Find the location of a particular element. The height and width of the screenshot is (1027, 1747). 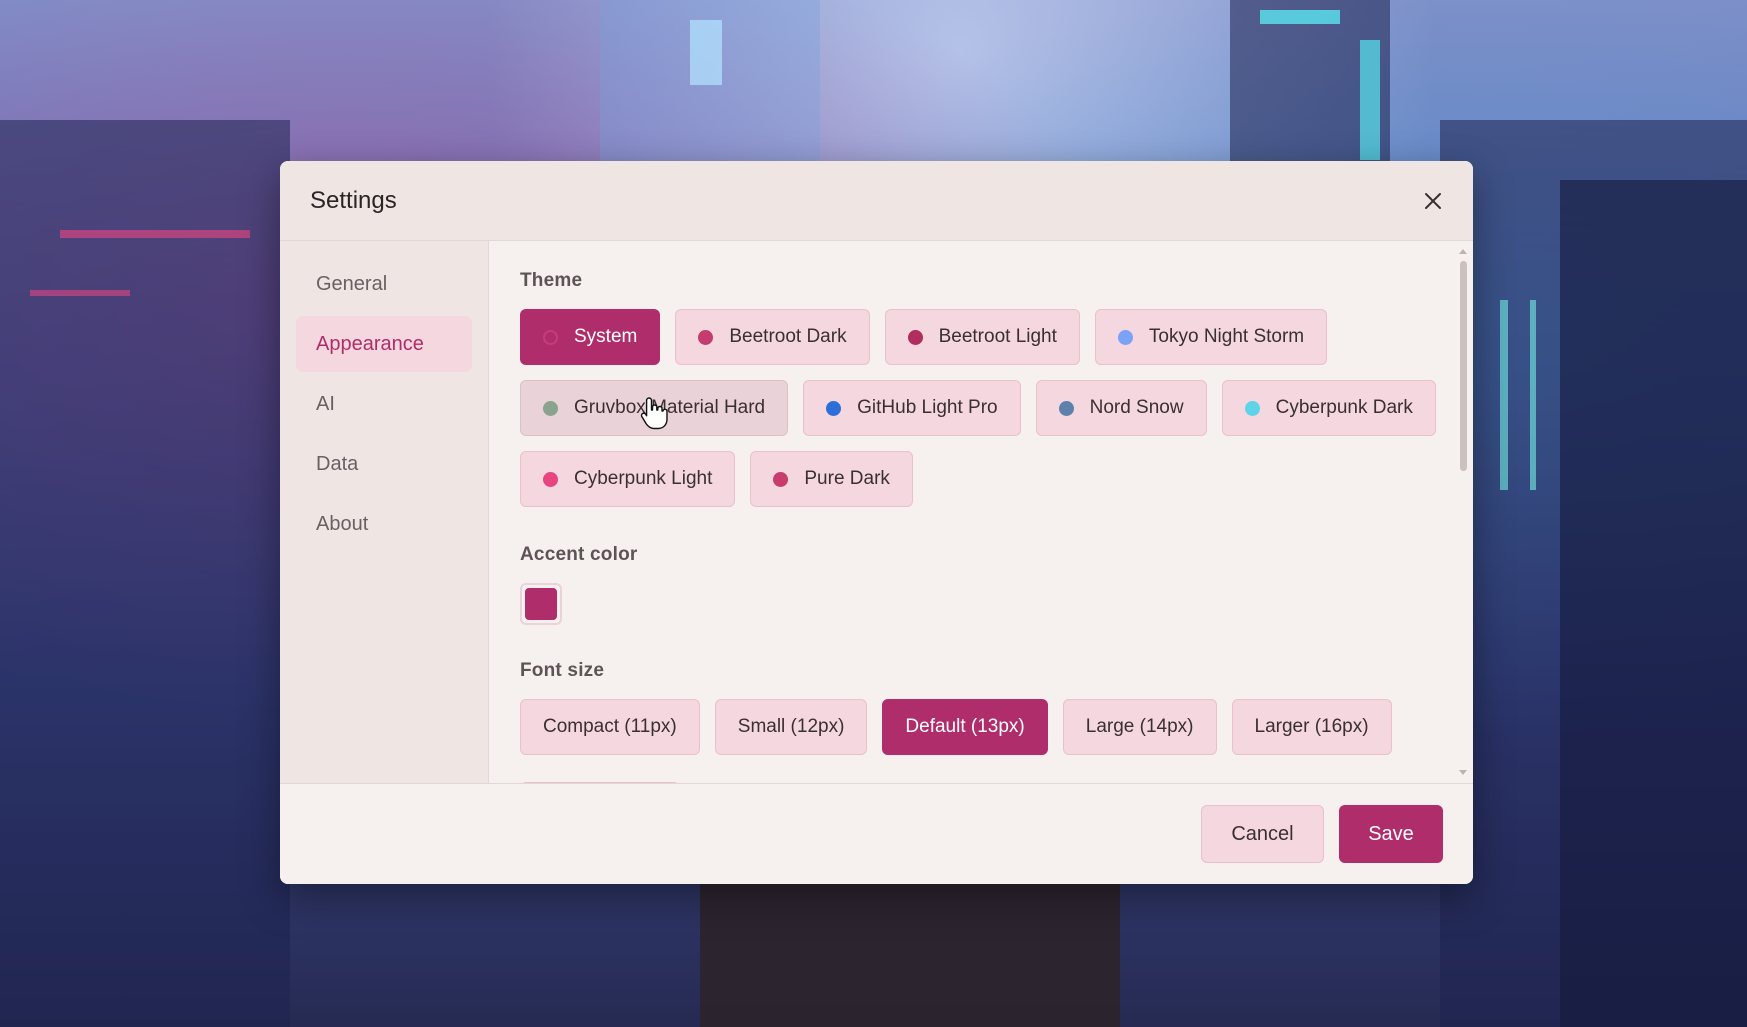

theme-option-cyberpunk-light: Cyberpunk Light is located at coordinates (628, 479).